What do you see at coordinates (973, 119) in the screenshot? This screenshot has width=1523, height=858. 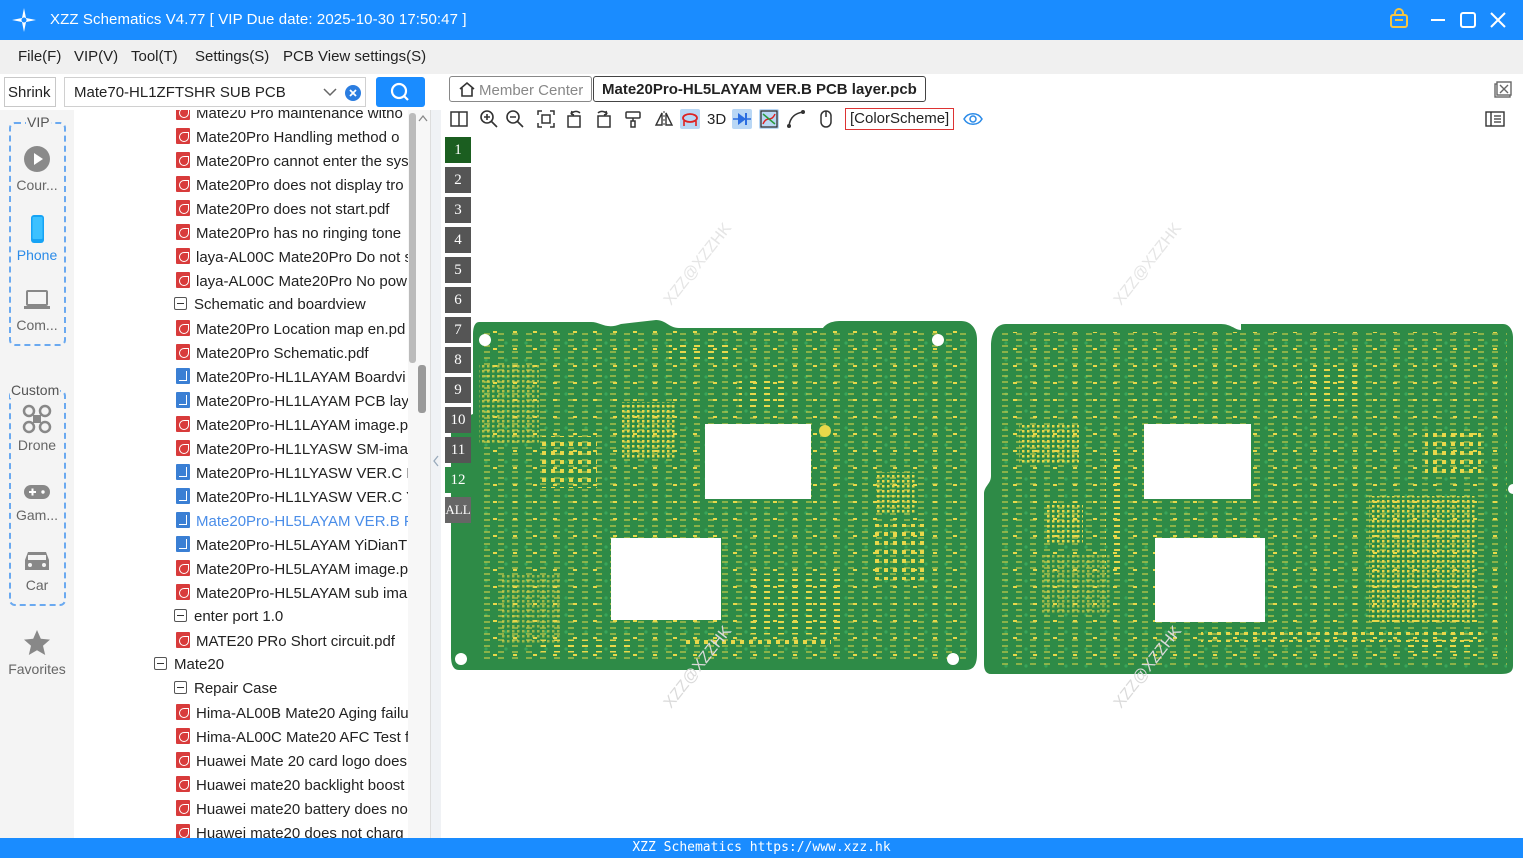 I see `eye-icon` at bounding box center [973, 119].